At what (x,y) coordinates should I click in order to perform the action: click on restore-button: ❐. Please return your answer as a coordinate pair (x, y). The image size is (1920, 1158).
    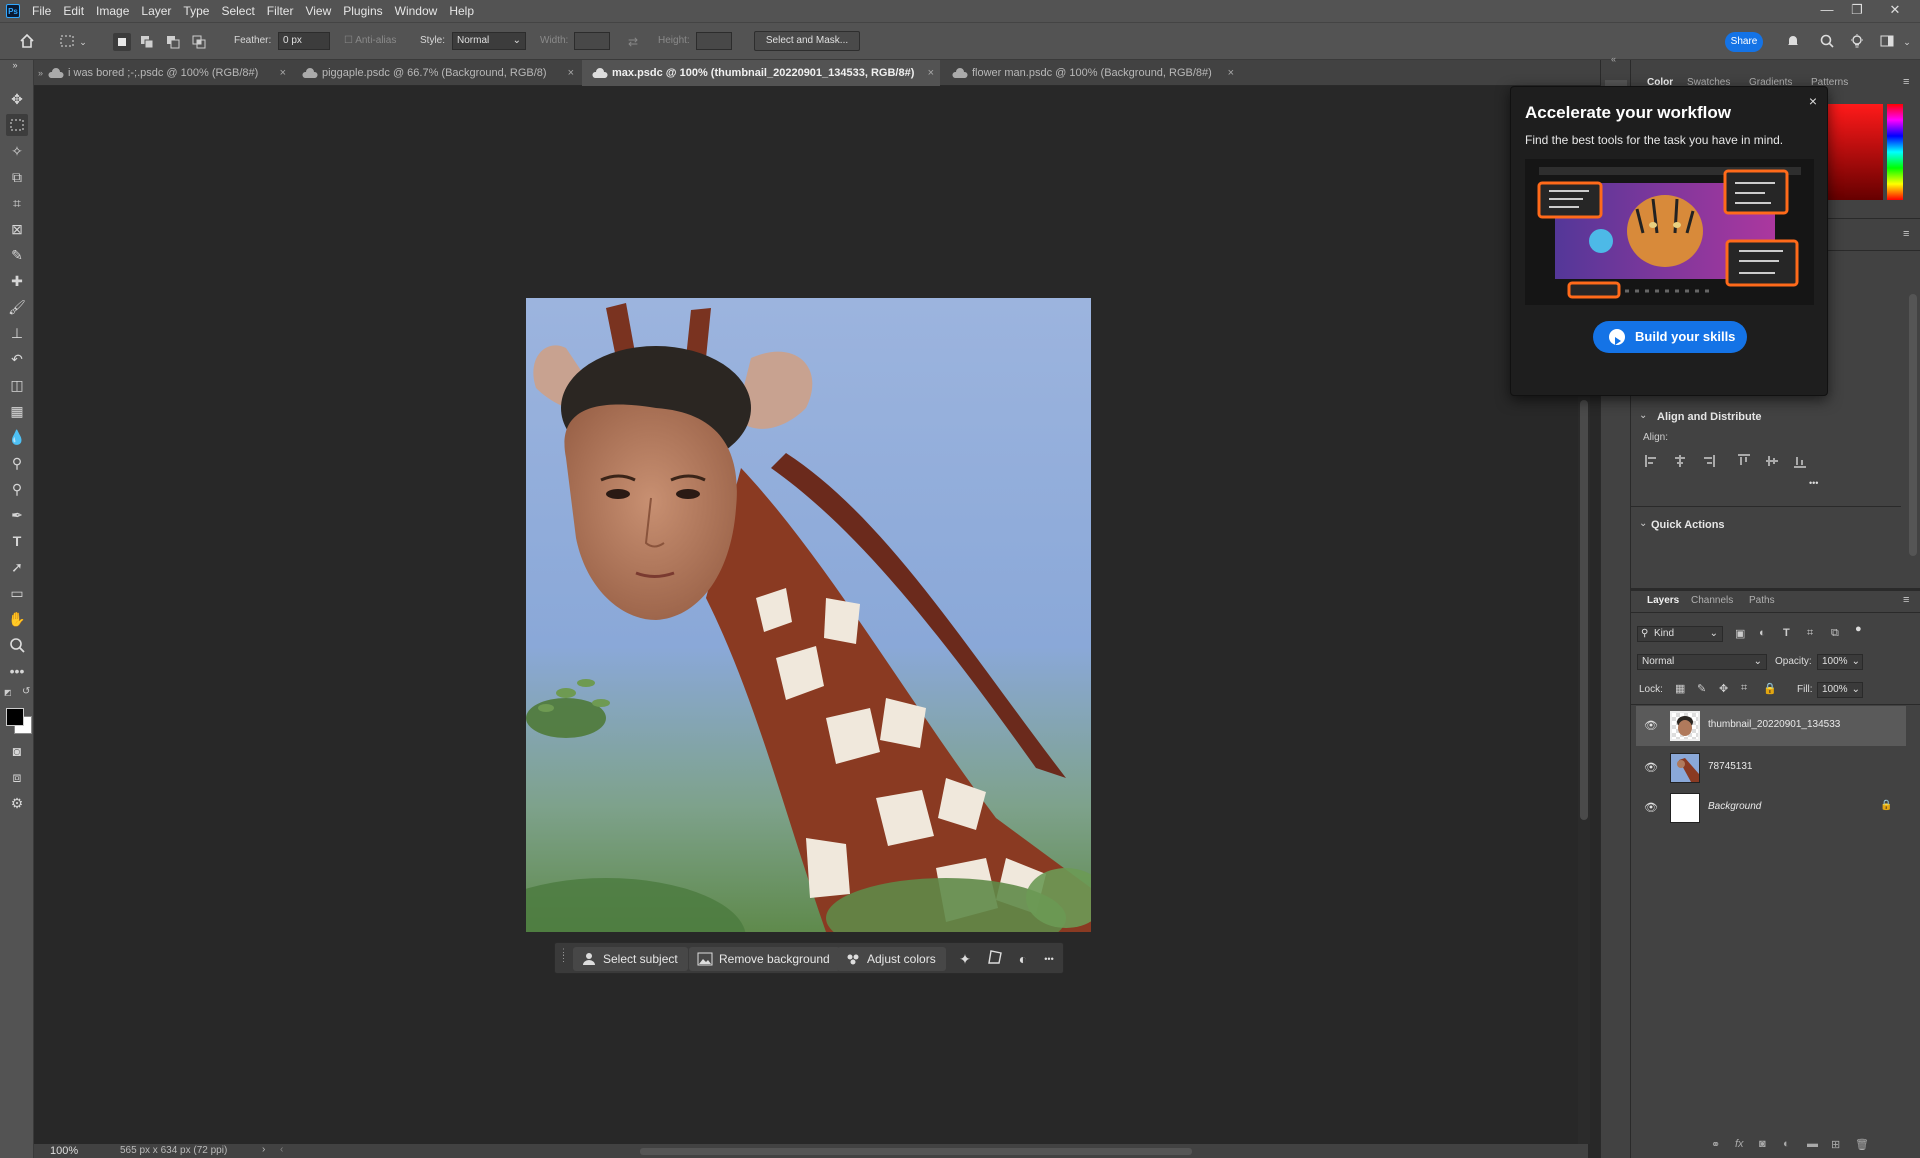
    Looking at the image, I should click on (1857, 11).